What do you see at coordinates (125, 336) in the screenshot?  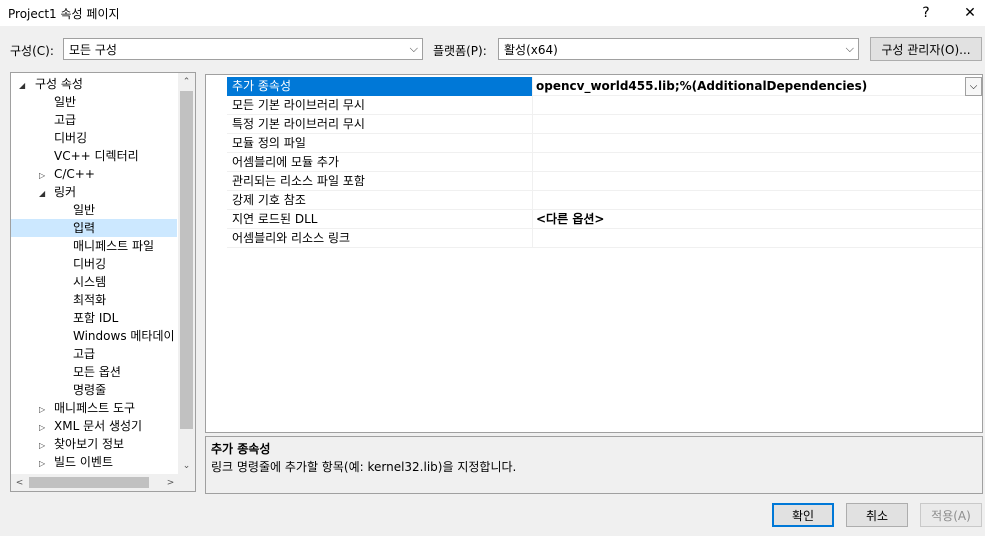 I see `tree-item-windows-metadata: Windows 메타데이` at bounding box center [125, 336].